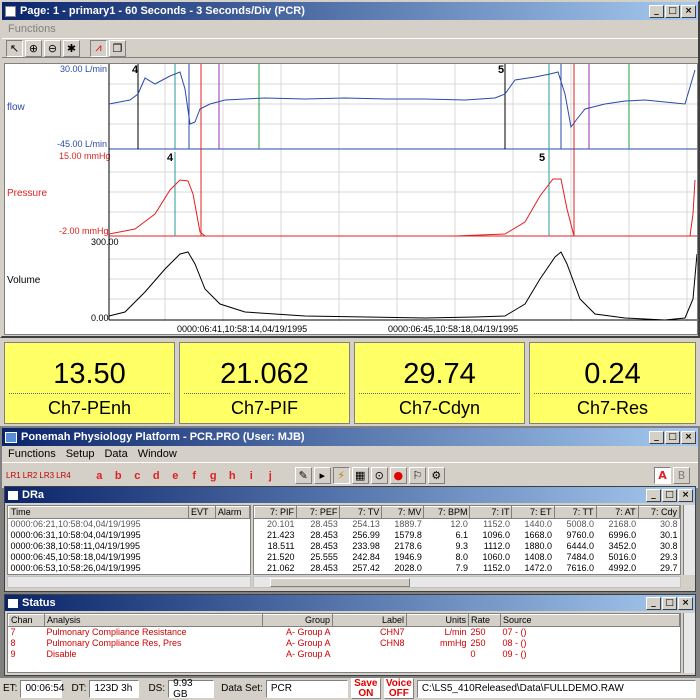 The width and height of the screenshot is (700, 700). Describe the element at coordinates (365, 688) in the screenshot. I see `save-toggle: Save ON` at that location.